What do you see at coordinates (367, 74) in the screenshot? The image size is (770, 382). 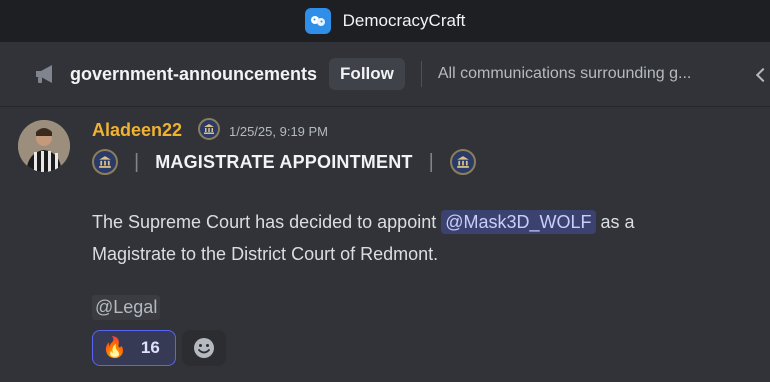 I see `follow-button: Follow` at bounding box center [367, 74].